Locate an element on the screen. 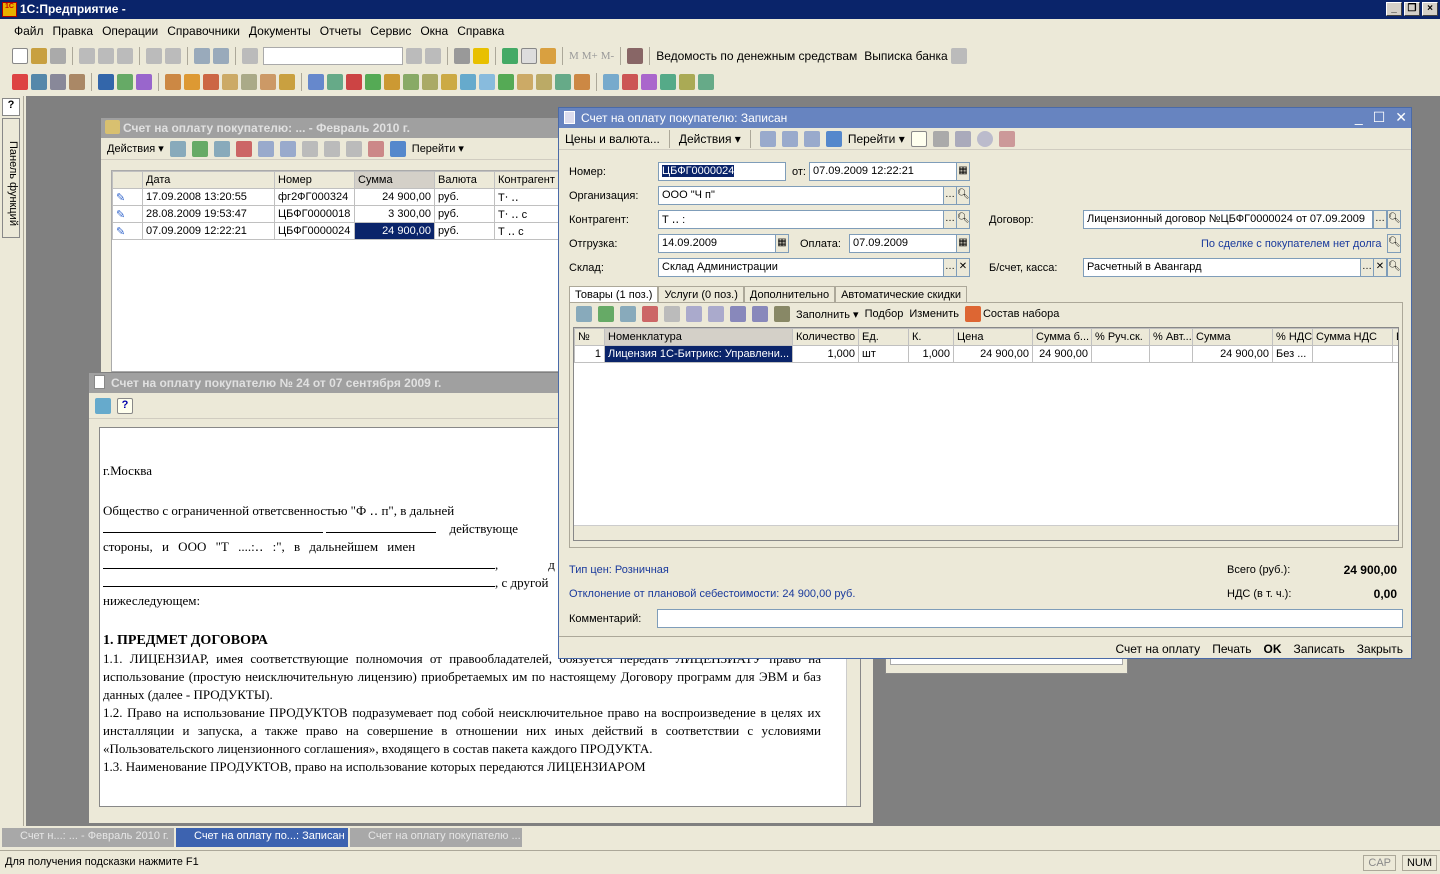 The width and height of the screenshot is (1440, 874). email-icon is located at coordinates (103, 405).